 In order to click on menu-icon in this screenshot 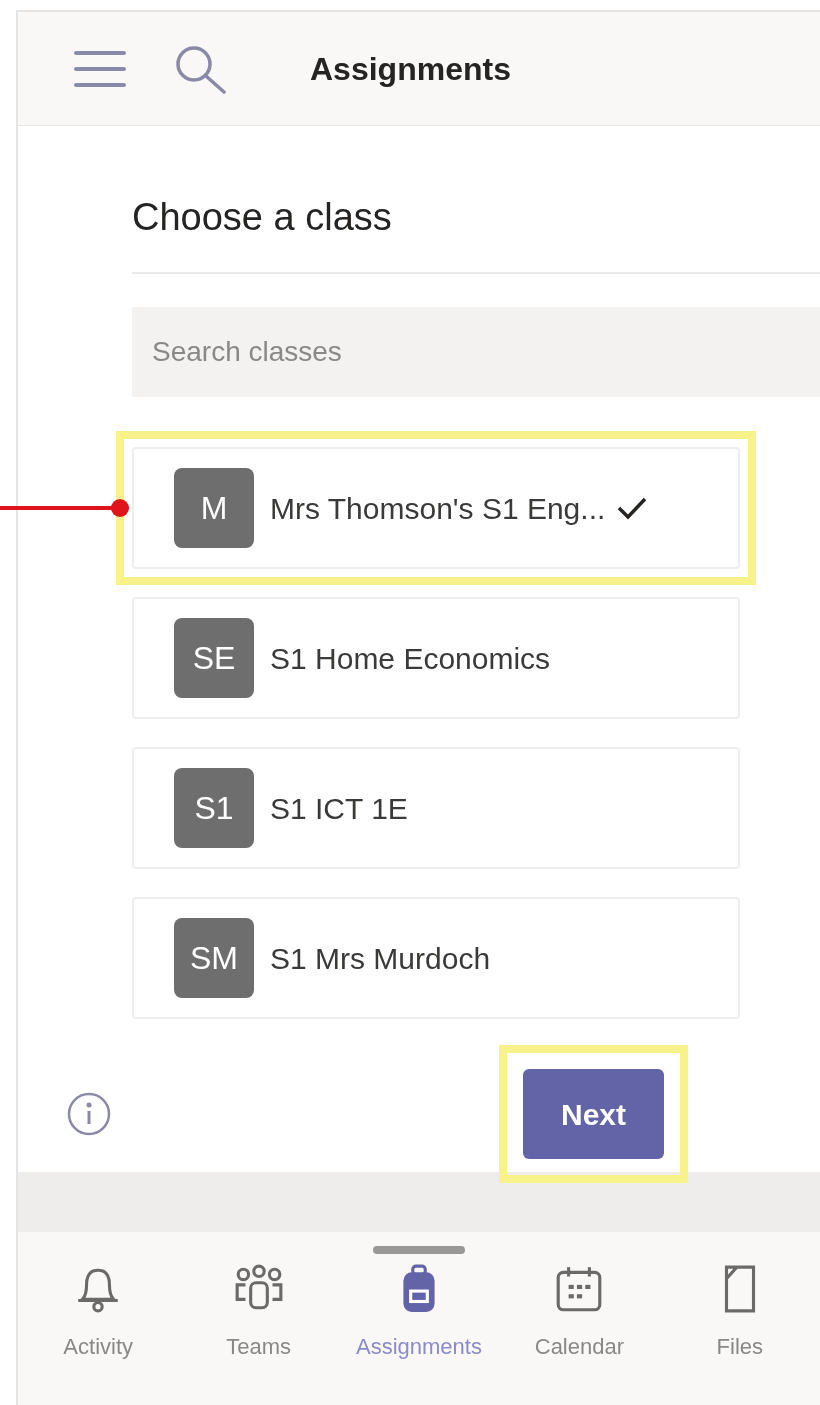, I will do `click(100, 68)`.